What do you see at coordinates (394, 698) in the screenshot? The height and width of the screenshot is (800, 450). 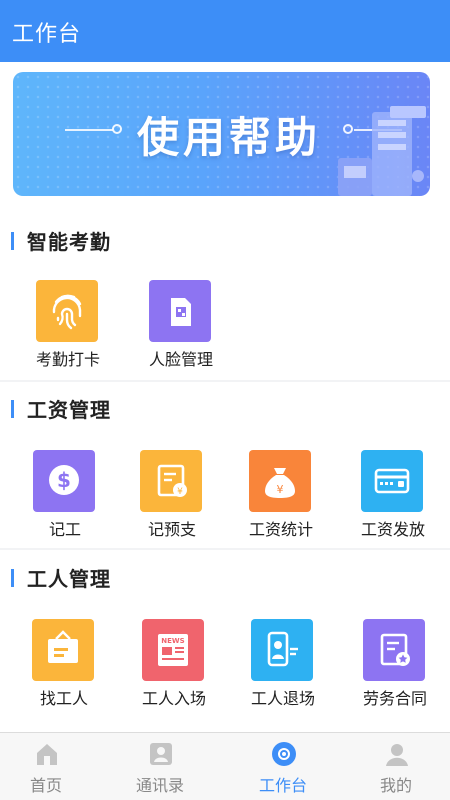 I see `tile-label: 劳务合同` at bounding box center [394, 698].